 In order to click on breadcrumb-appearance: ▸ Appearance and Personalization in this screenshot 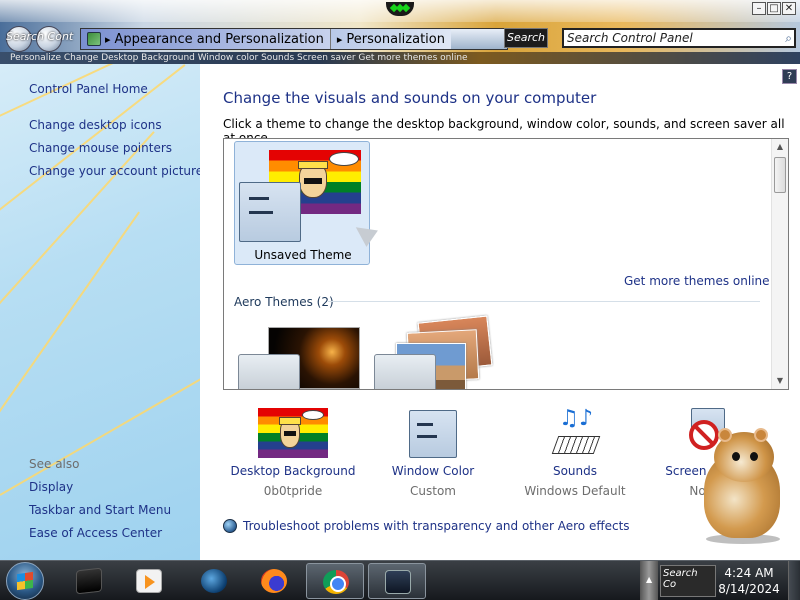, I will do `click(205, 39)`.